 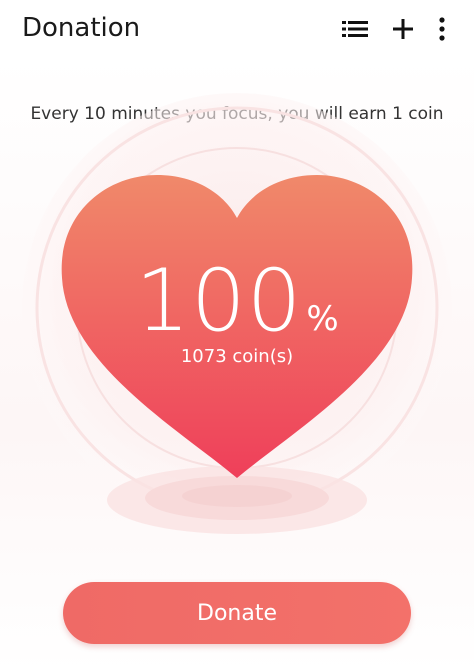 I want to click on app-bar: Donation, so click(x=237, y=29).